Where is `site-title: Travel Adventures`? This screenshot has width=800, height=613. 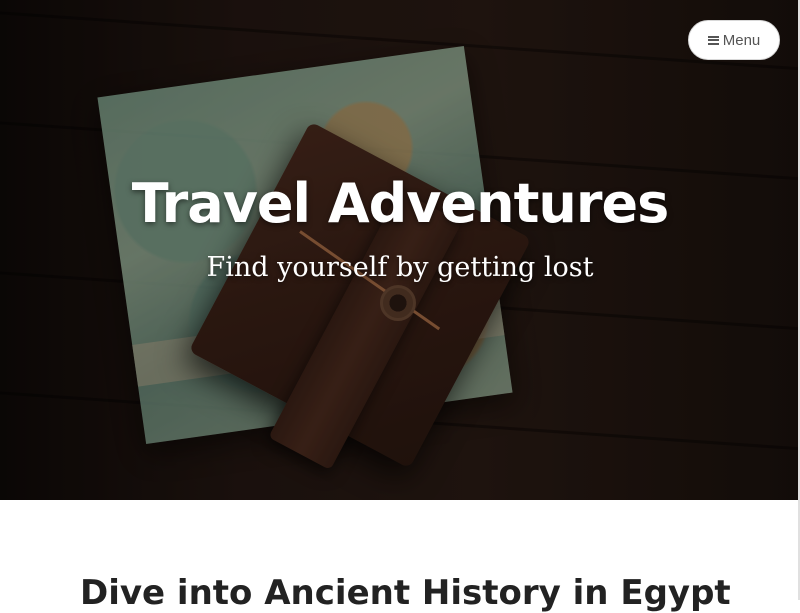
site-title: Travel Adventures is located at coordinates (400, 203).